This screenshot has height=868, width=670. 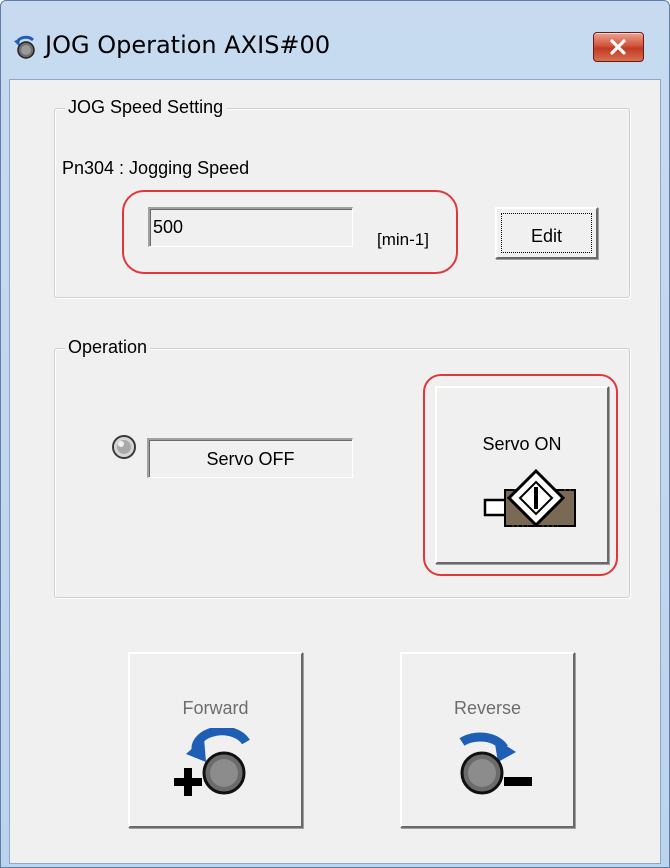 I want to click on edit-button-label: Edit, so click(x=546, y=236).